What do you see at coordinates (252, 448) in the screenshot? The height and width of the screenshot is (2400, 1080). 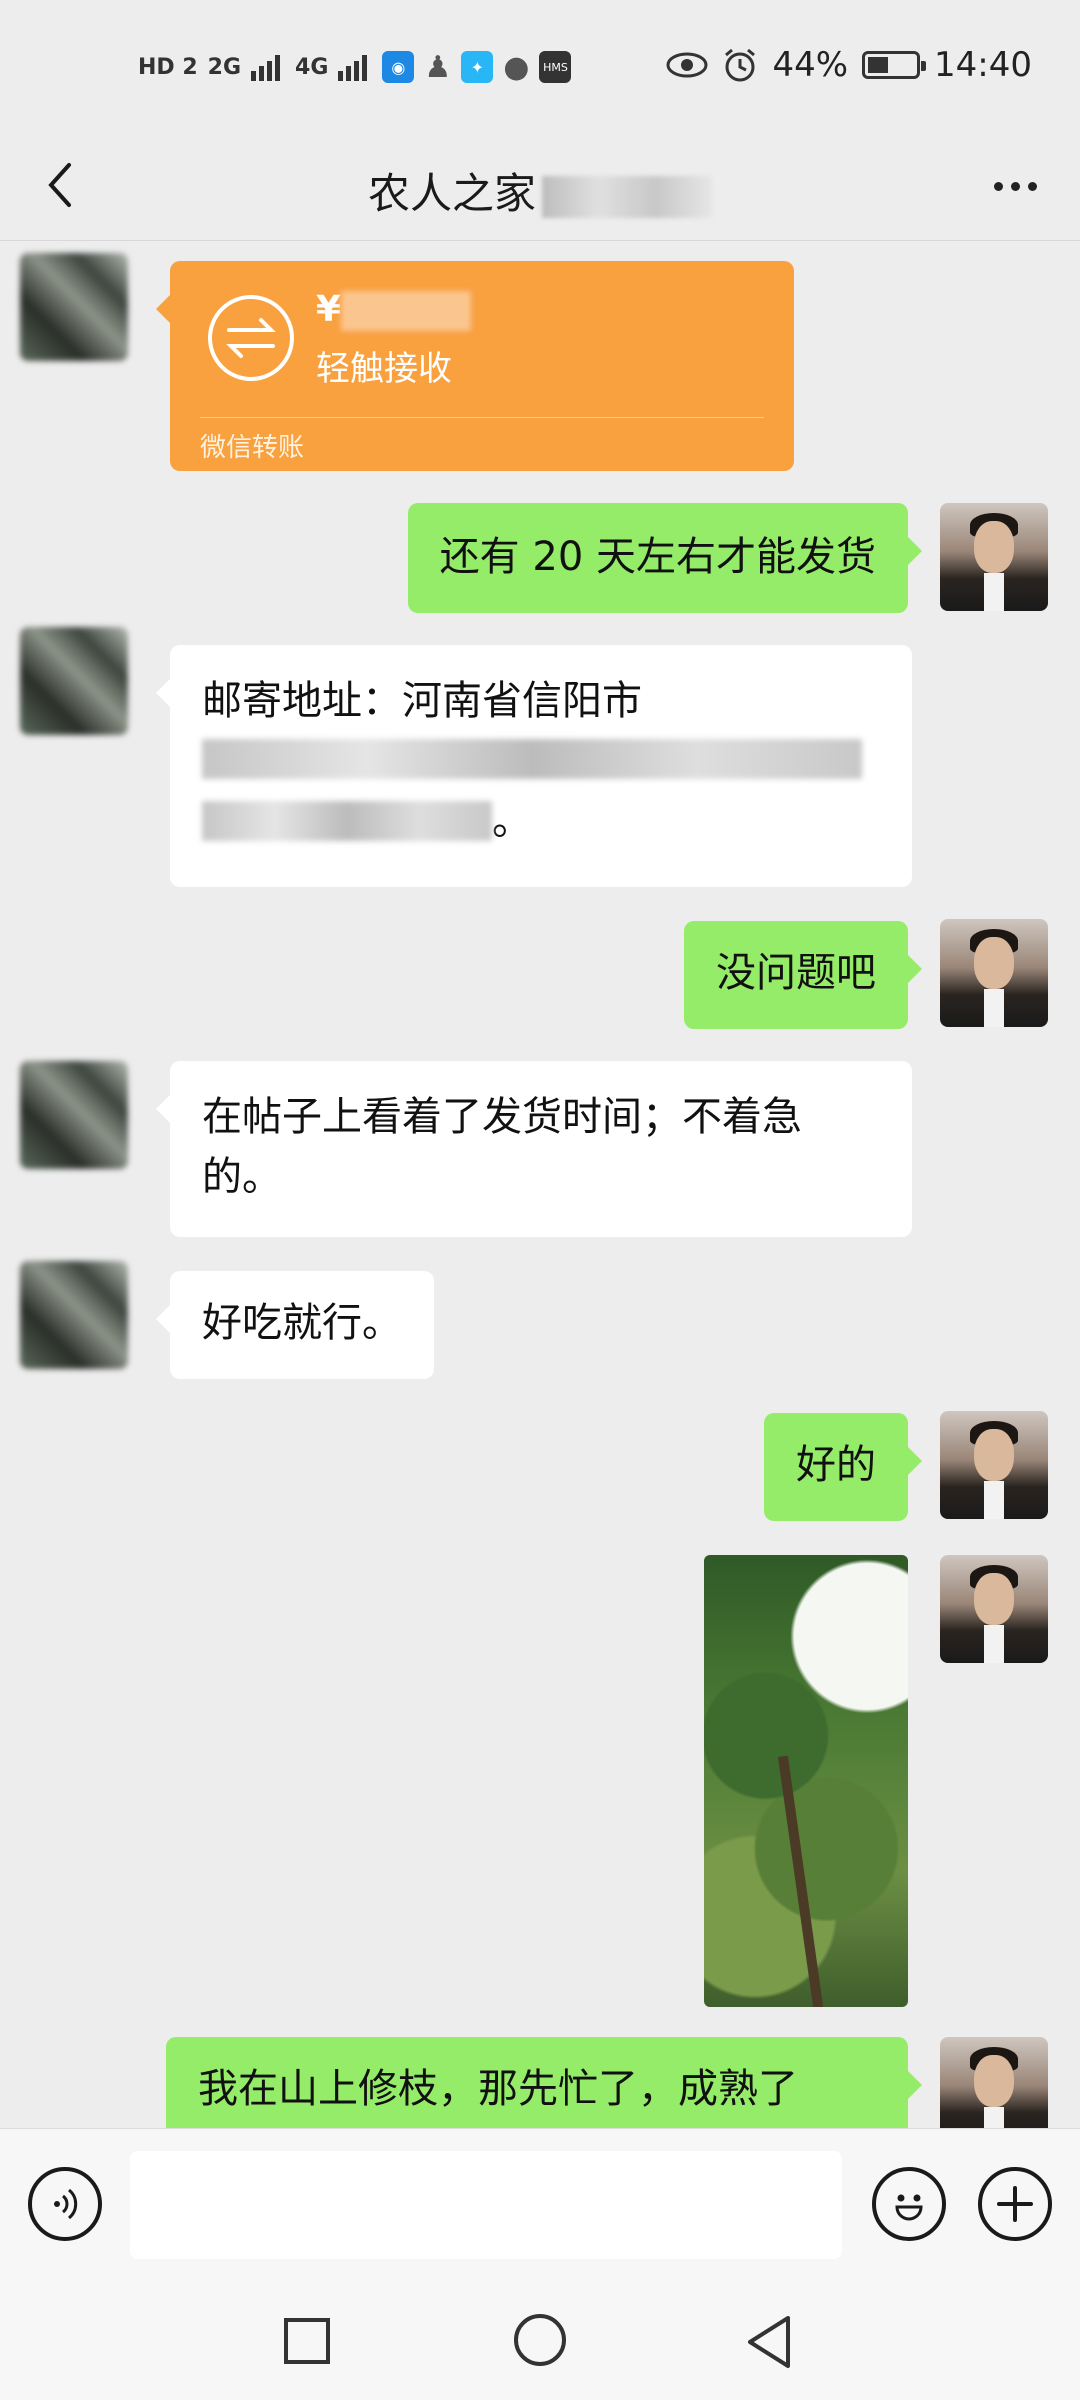 I see `transfer-footer: 微信转账` at bounding box center [252, 448].